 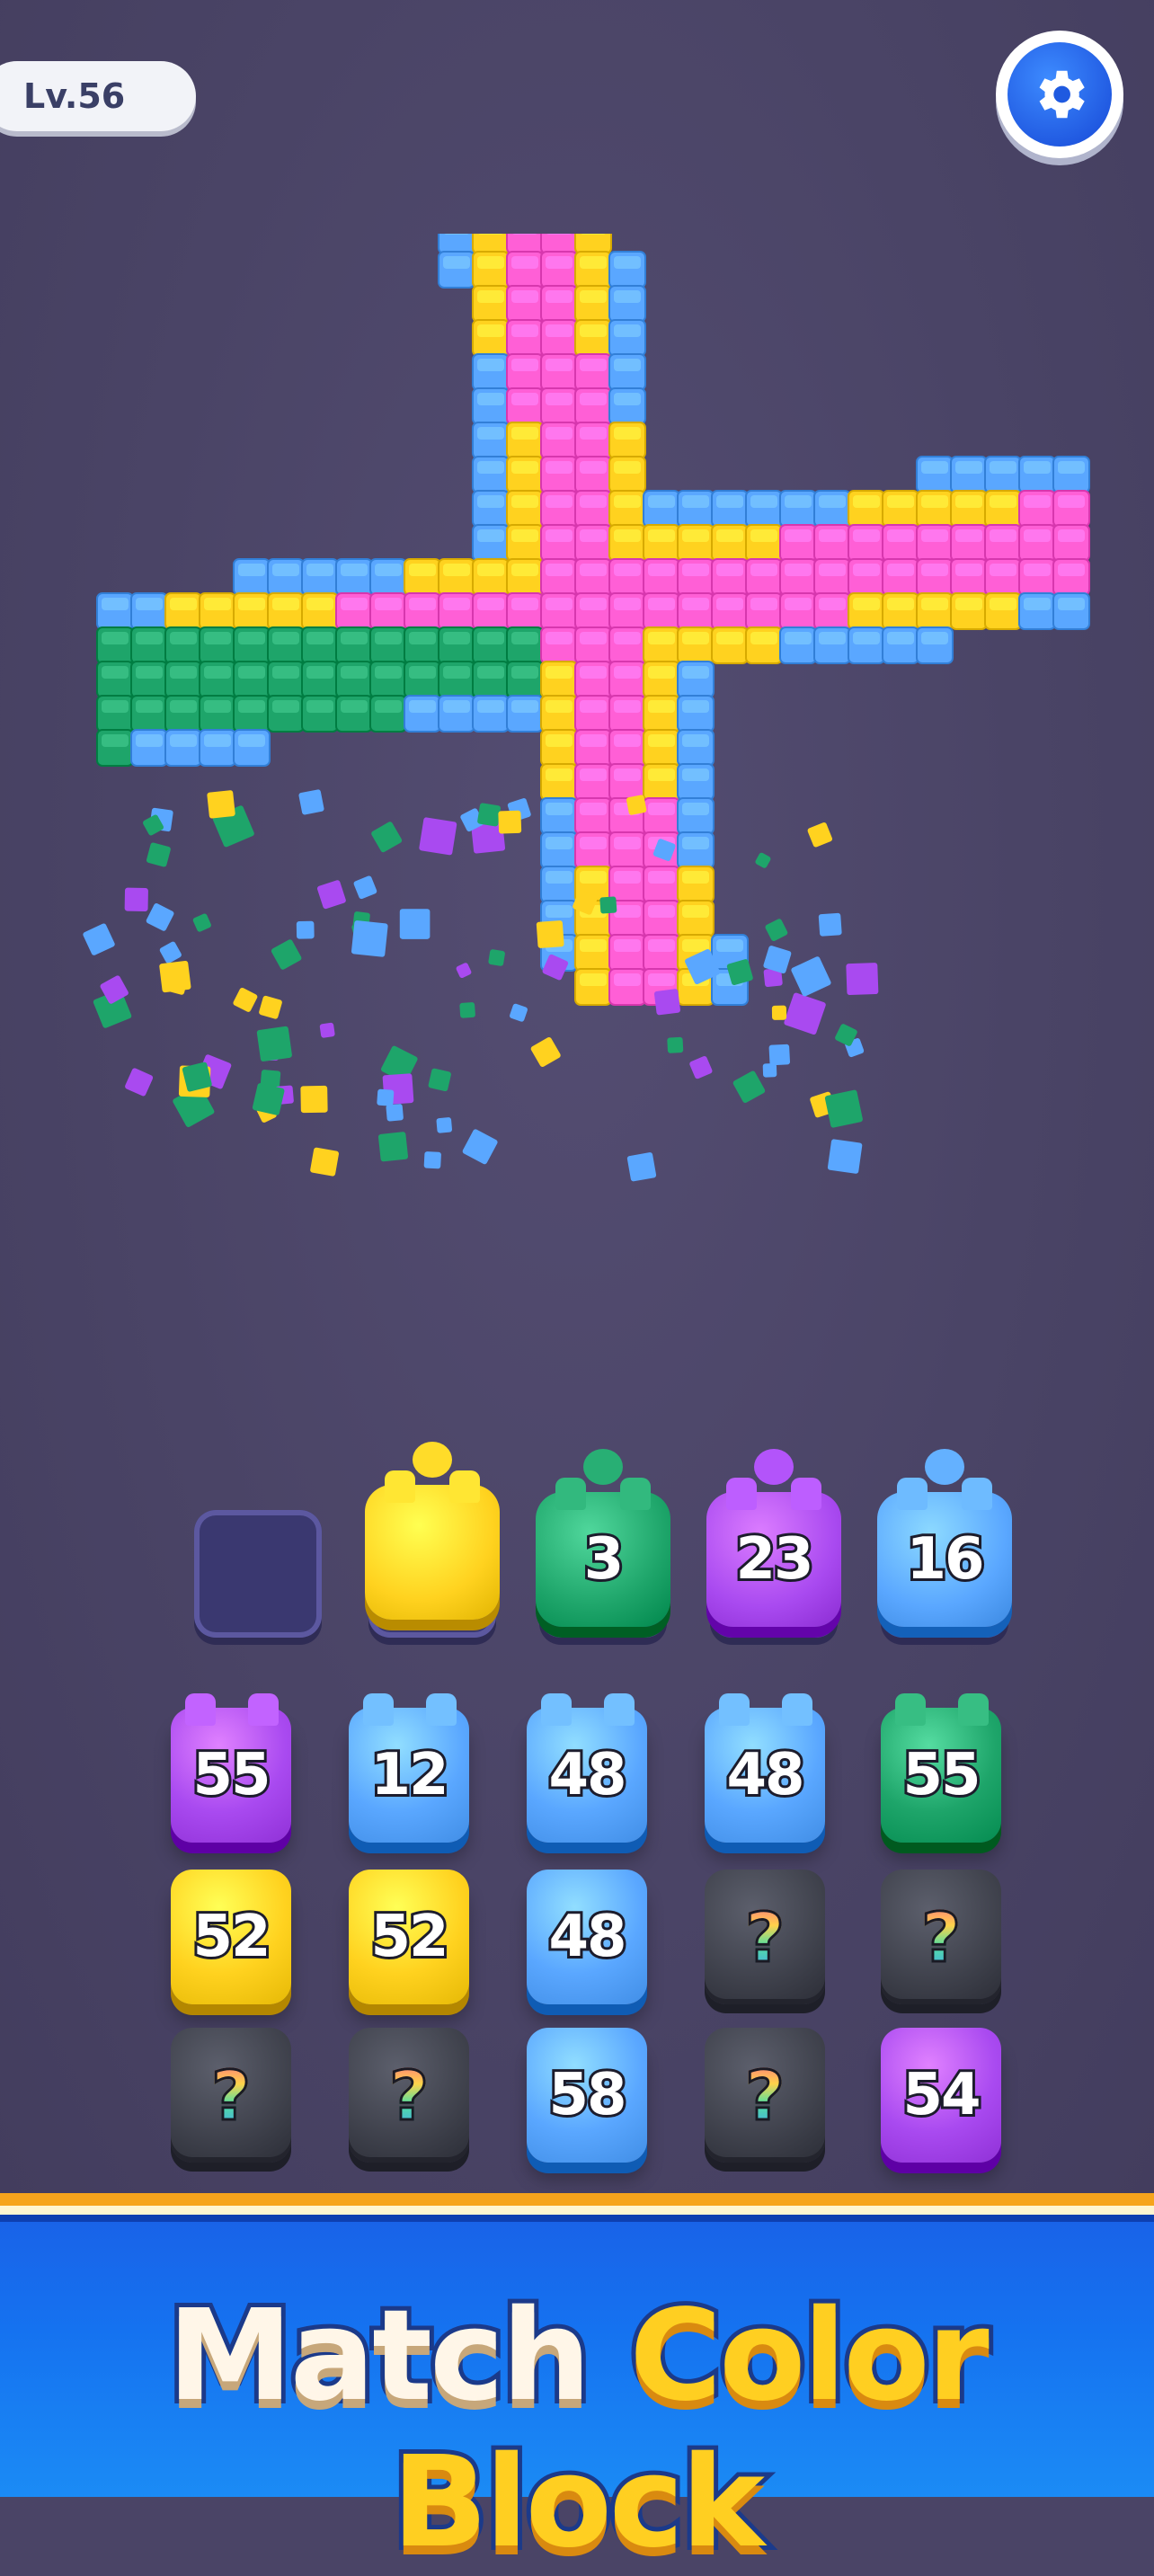 I want to click on block-count: 48, so click(x=765, y=1775).